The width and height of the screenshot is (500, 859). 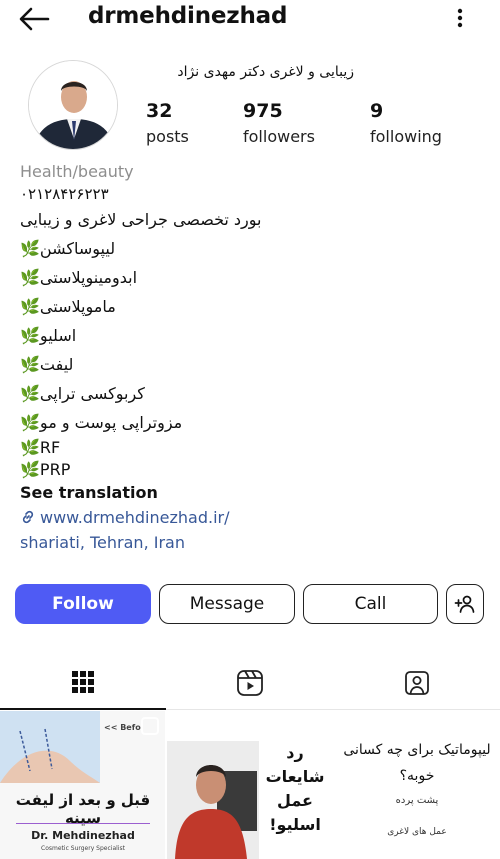 I want to click on post-thumbnail: رد شایعات عمل اسلیو!, so click(x=249, y=785).